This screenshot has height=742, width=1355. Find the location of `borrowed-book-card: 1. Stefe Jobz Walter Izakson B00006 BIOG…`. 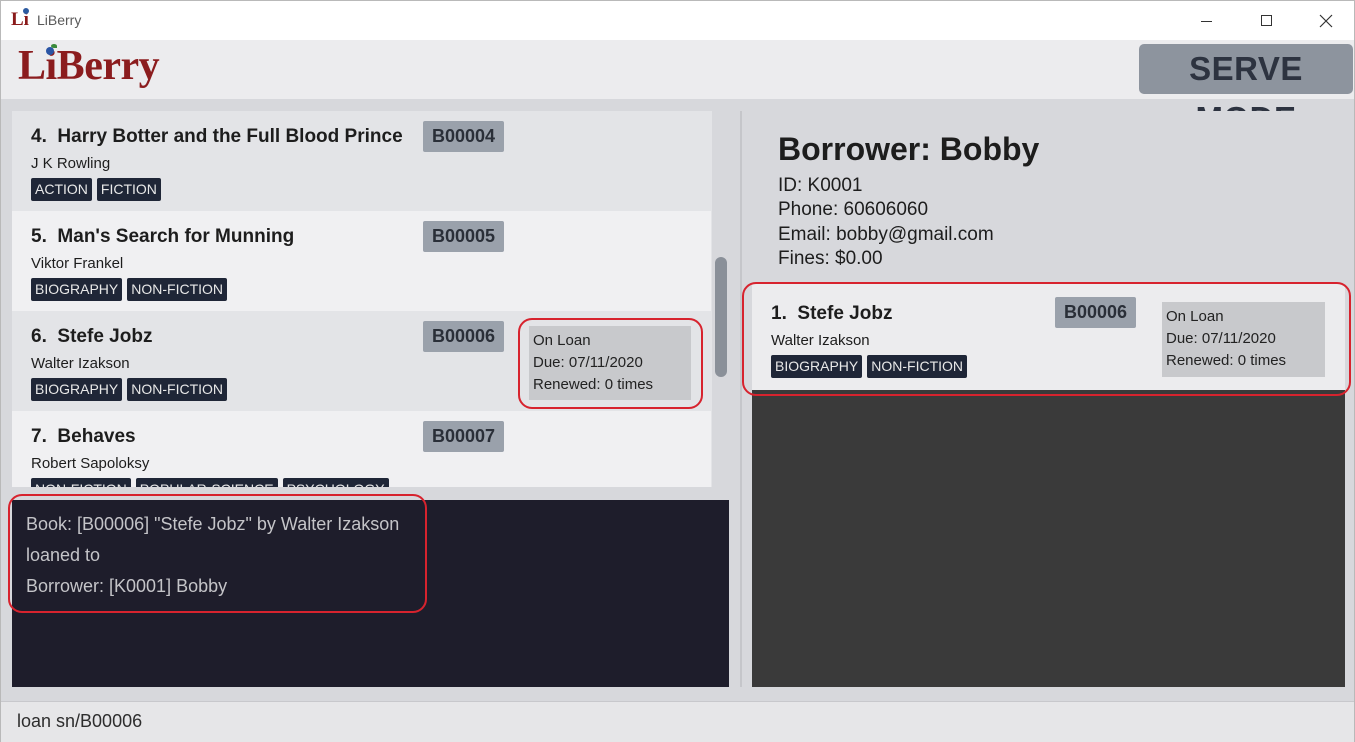

borrowed-book-card: 1. Stefe Jobz Walter Izakson B00006 BIOG… is located at coordinates (1048, 337).